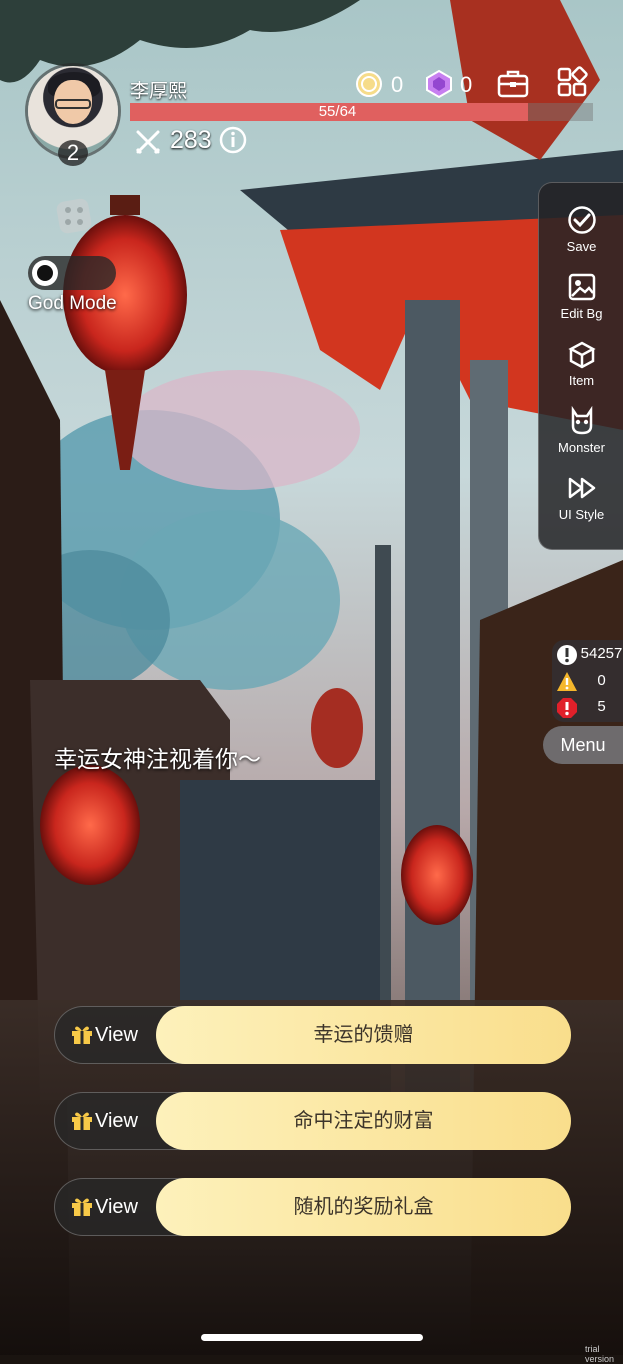 This screenshot has height=1364, width=623. I want to click on item-label: Item, so click(581, 380).